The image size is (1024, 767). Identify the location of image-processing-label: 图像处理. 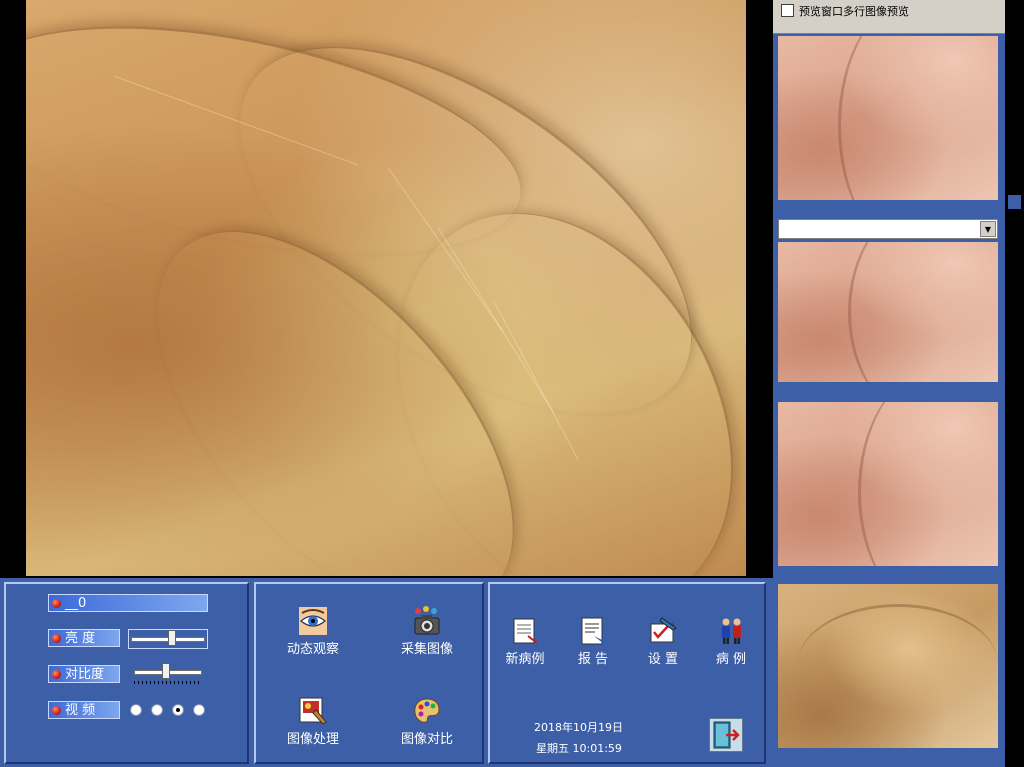
(312, 739).